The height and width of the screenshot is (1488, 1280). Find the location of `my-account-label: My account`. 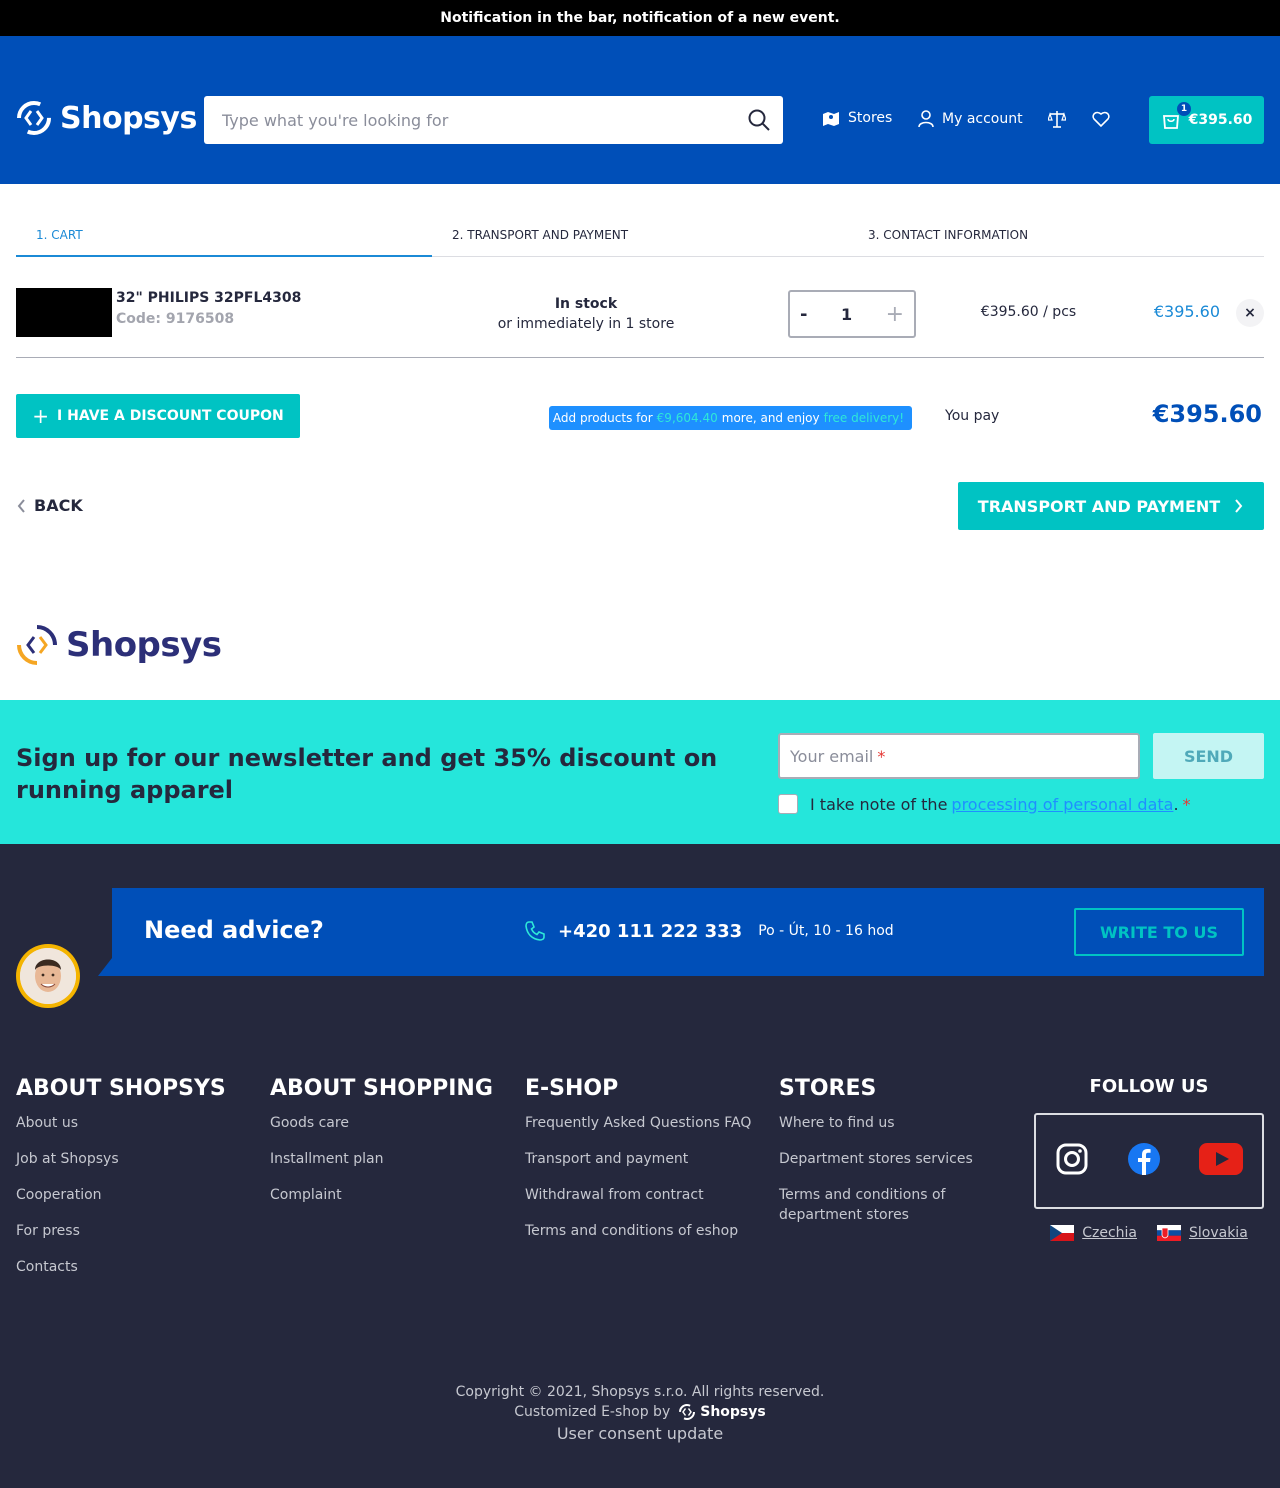

my-account-label: My account is located at coordinates (982, 119).